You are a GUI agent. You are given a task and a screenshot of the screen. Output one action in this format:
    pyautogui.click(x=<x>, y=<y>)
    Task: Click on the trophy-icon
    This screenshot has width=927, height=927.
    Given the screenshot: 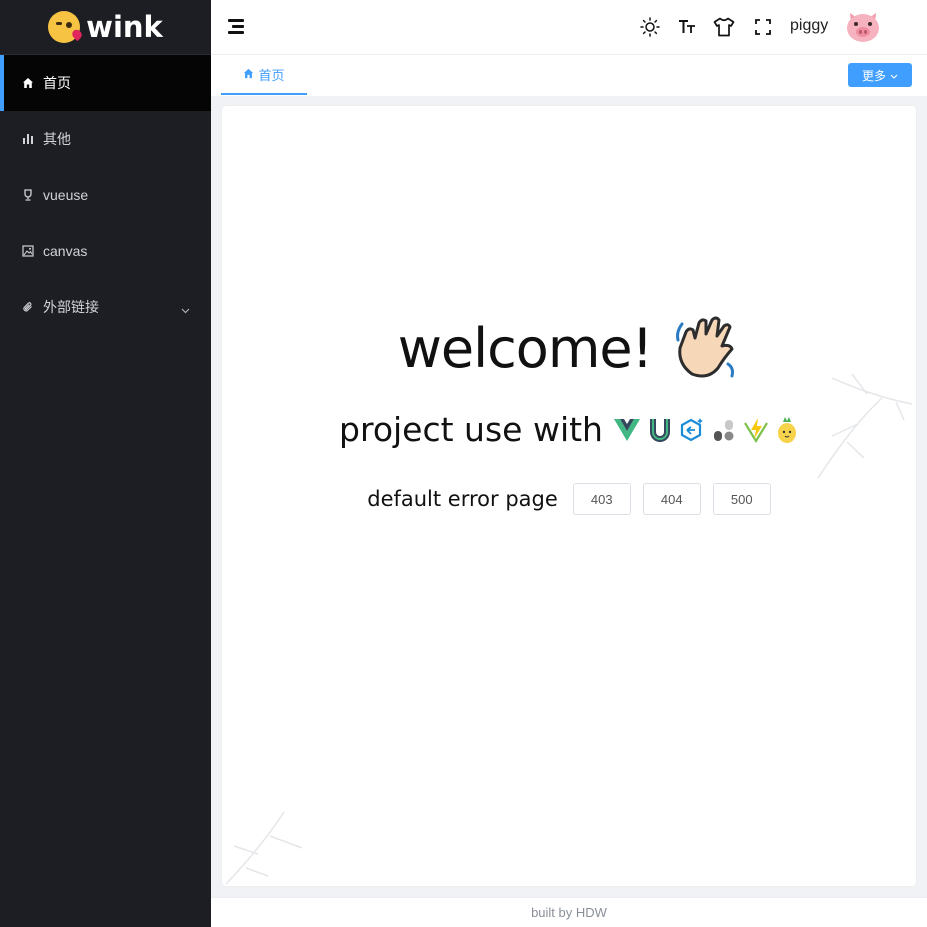 What is the action you would take?
    pyautogui.click(x=28, y=195)
    